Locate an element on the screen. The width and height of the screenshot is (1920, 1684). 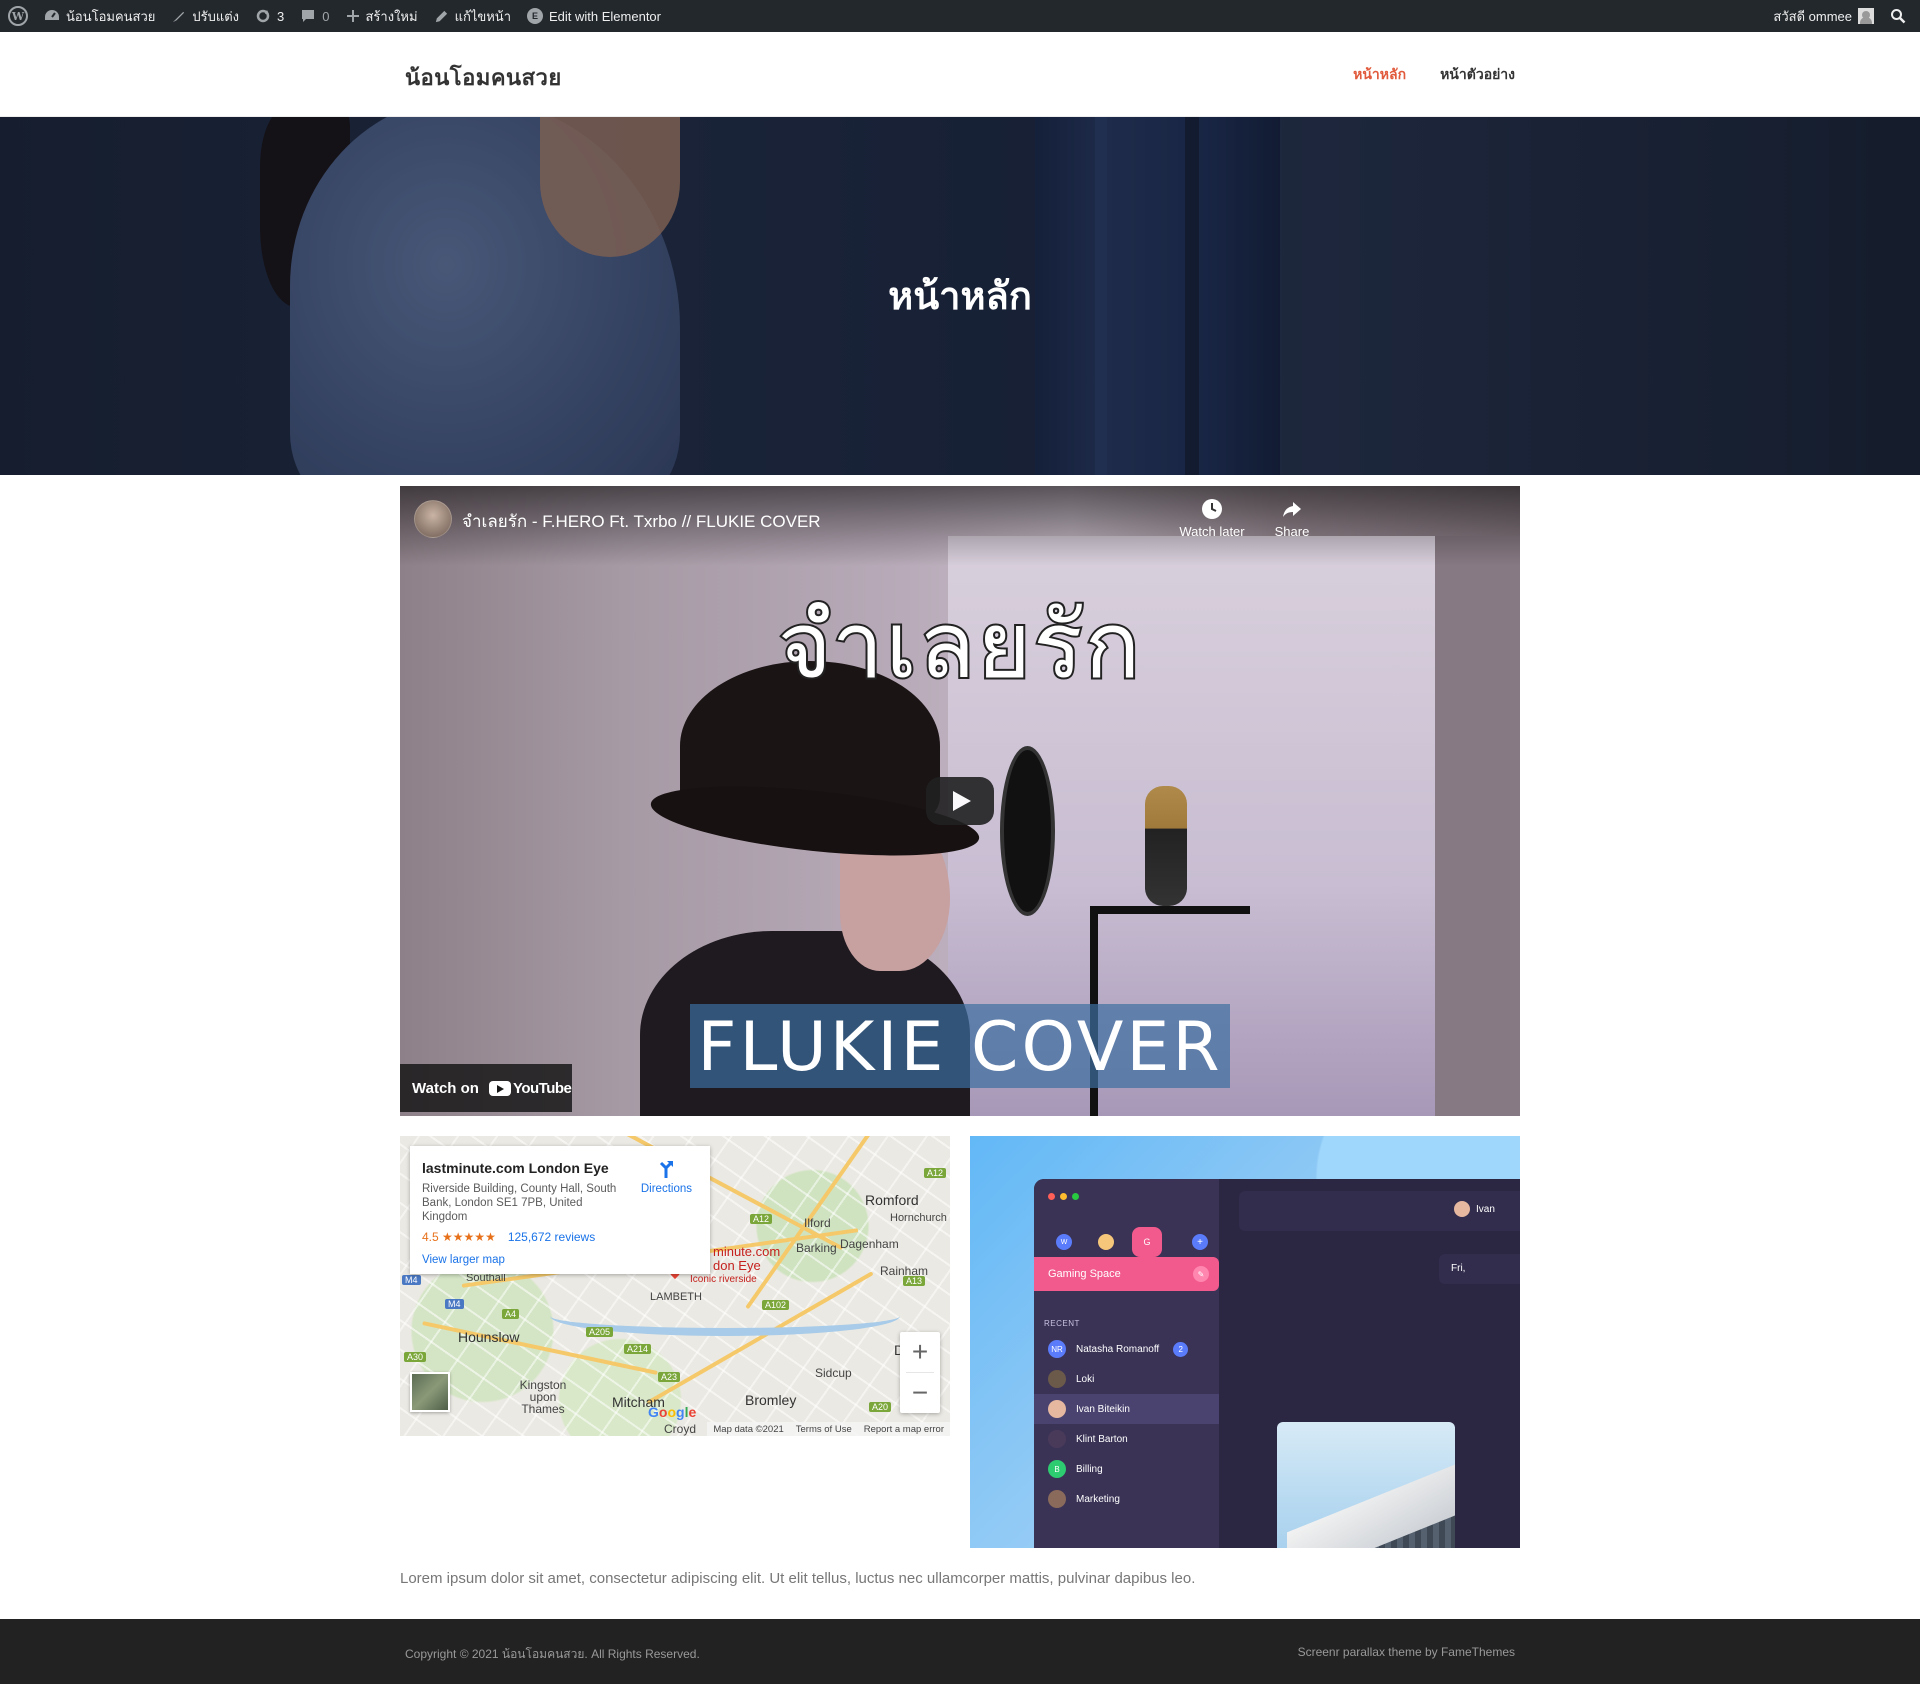
directions-button: Directions is located at coordinates (666, 1176).